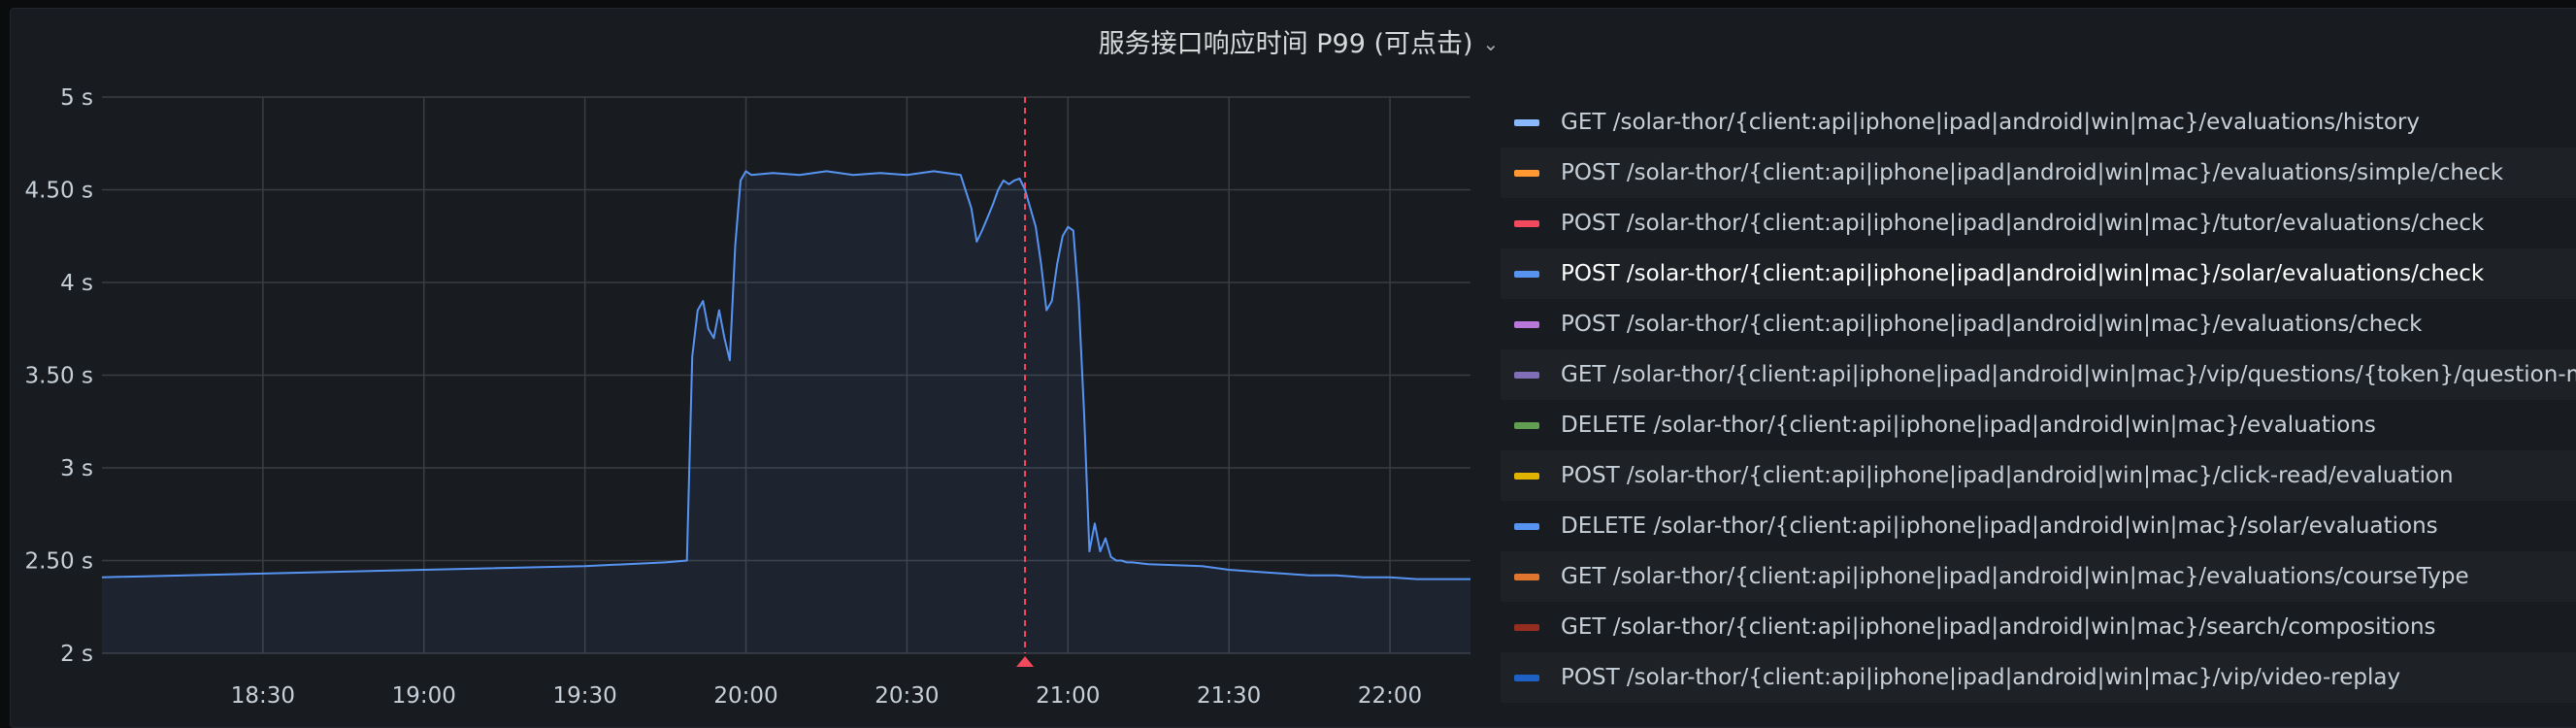 The image size is (2576, 728). I want to click on y-tick-label: 3 s, so click(76, 468).